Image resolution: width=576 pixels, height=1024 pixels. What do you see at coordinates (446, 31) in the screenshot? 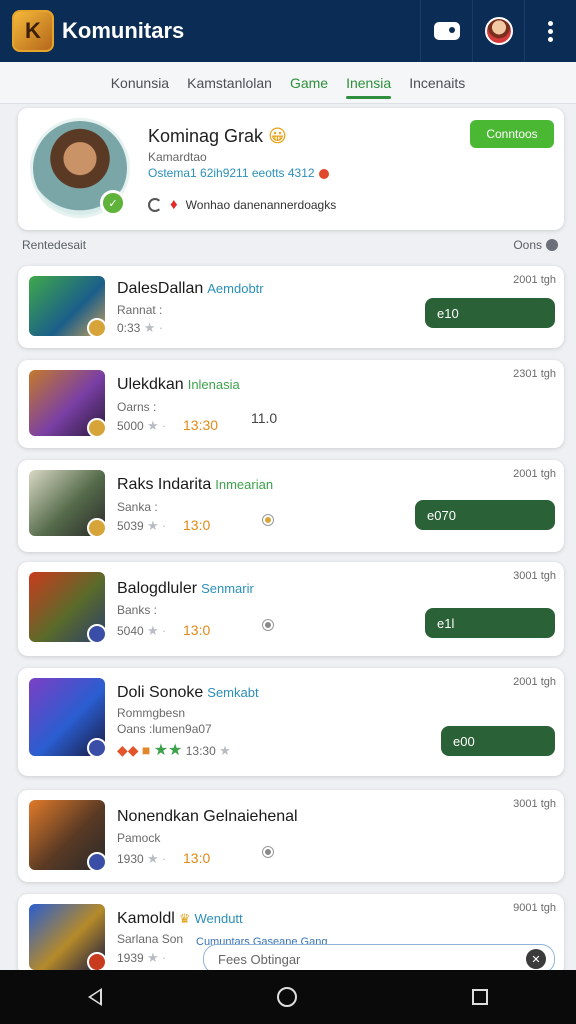
I see `gamepad-button` at bounding box center [446, 31].